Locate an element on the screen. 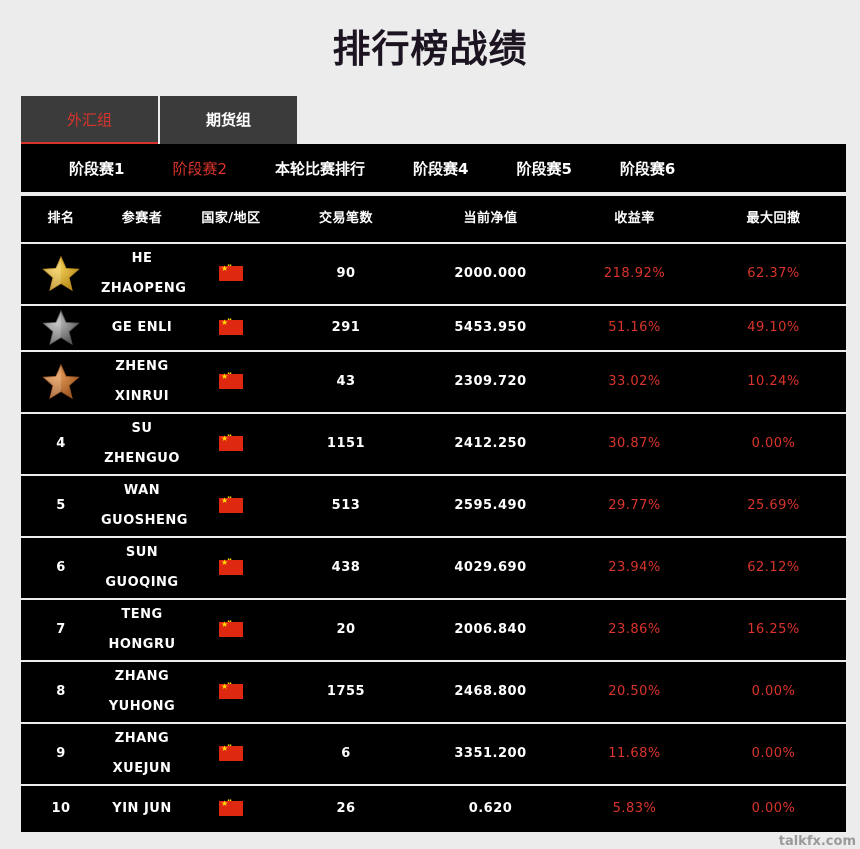 This screenshot has width=860, height=849. header-drawdown: 最大回撤 is located at coordinates (773, 218).